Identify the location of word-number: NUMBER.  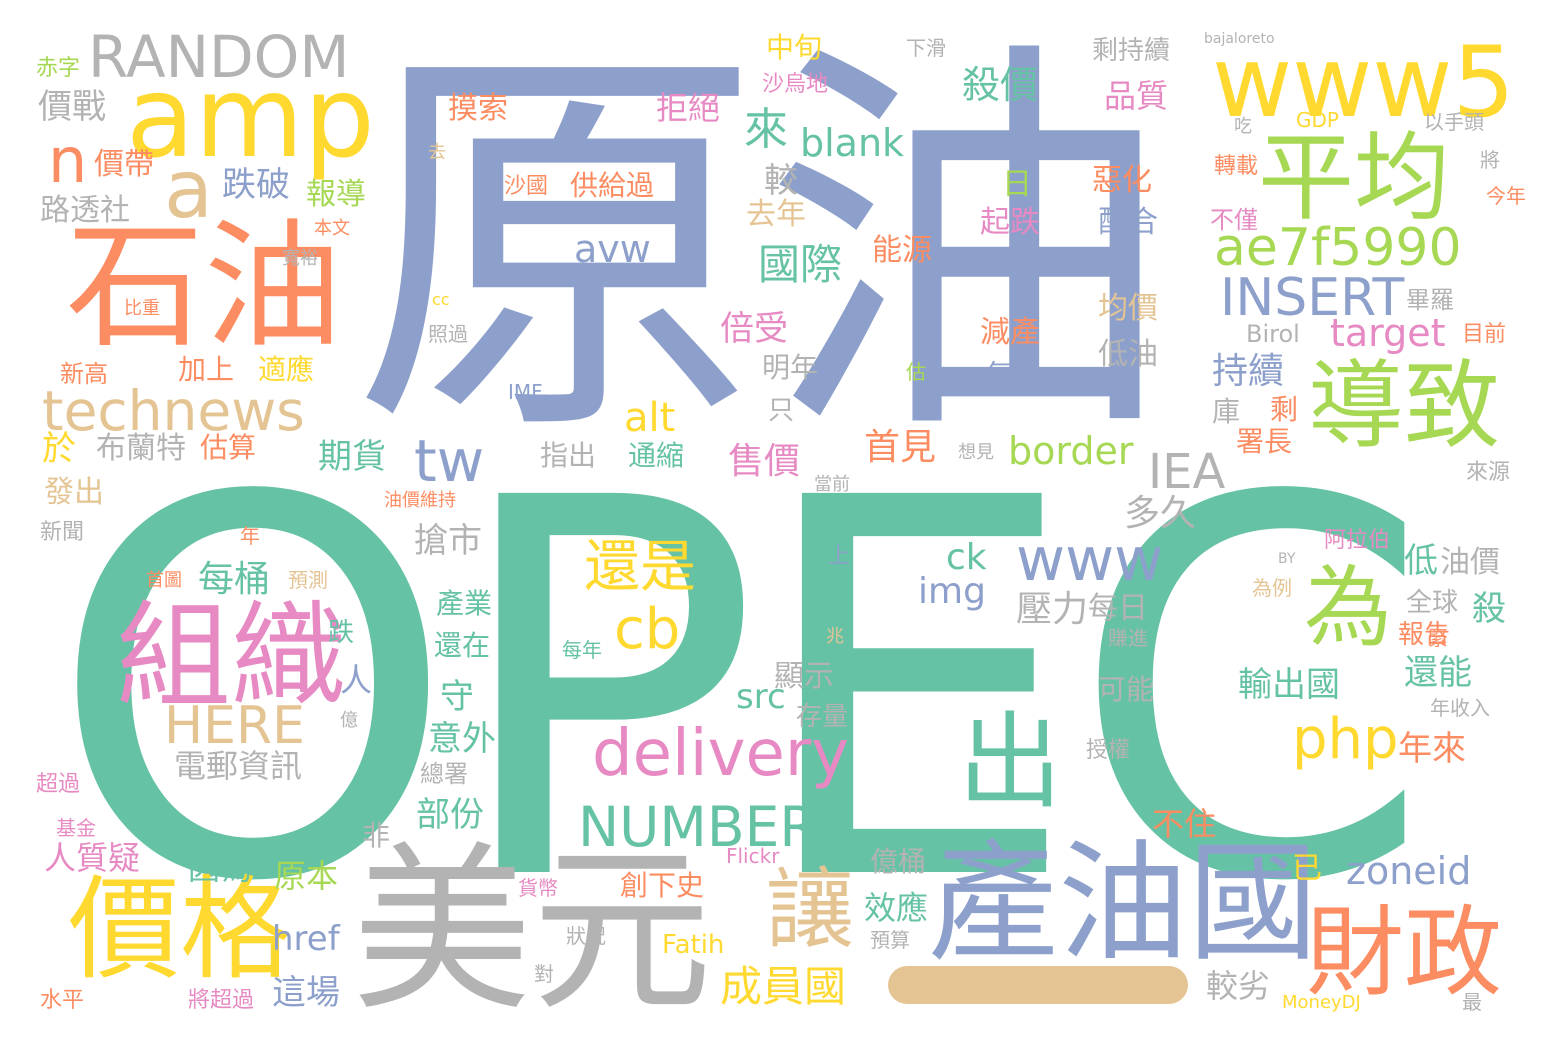
(698, 827).